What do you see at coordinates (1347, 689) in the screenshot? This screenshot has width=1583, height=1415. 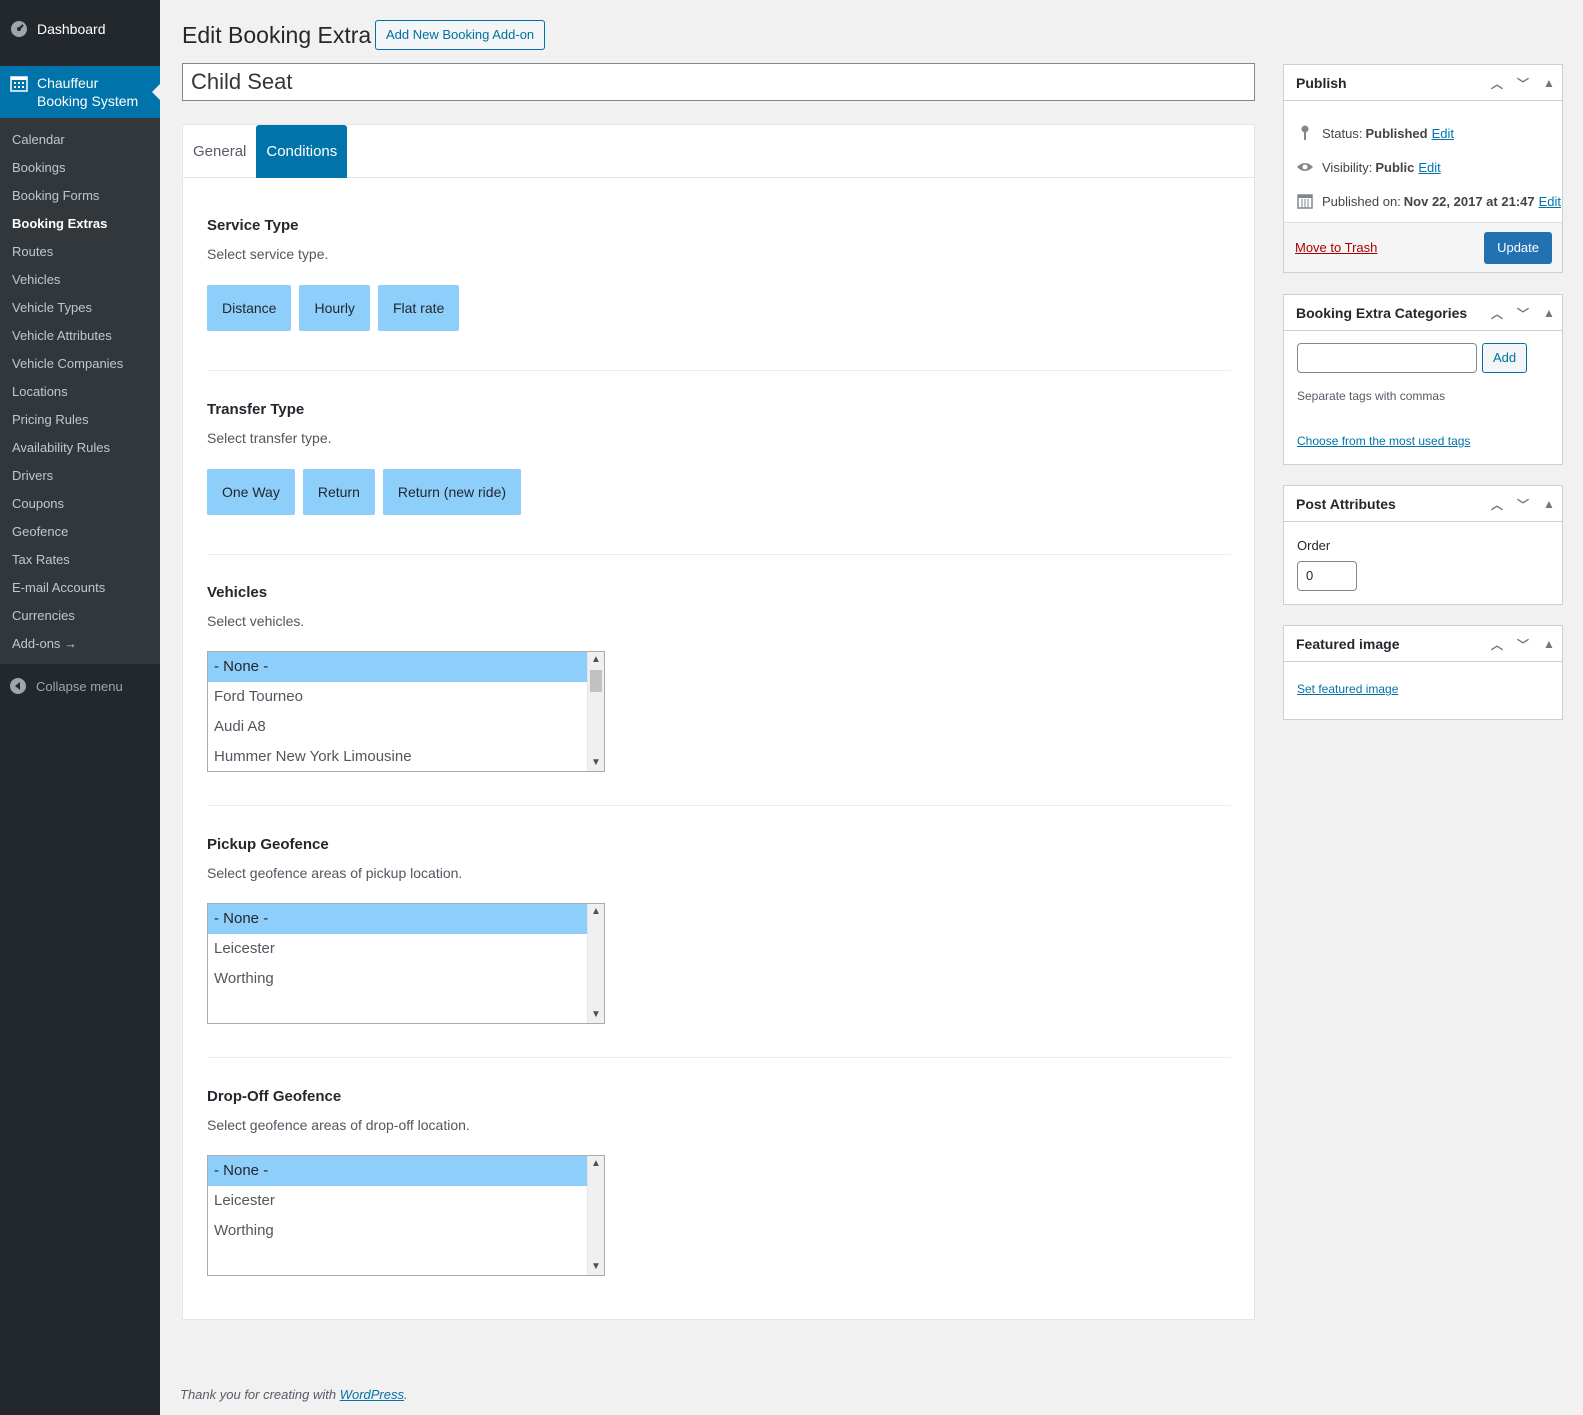 I see `set-featured-image-link: Set featured image` at bounding box center [1347, 689].